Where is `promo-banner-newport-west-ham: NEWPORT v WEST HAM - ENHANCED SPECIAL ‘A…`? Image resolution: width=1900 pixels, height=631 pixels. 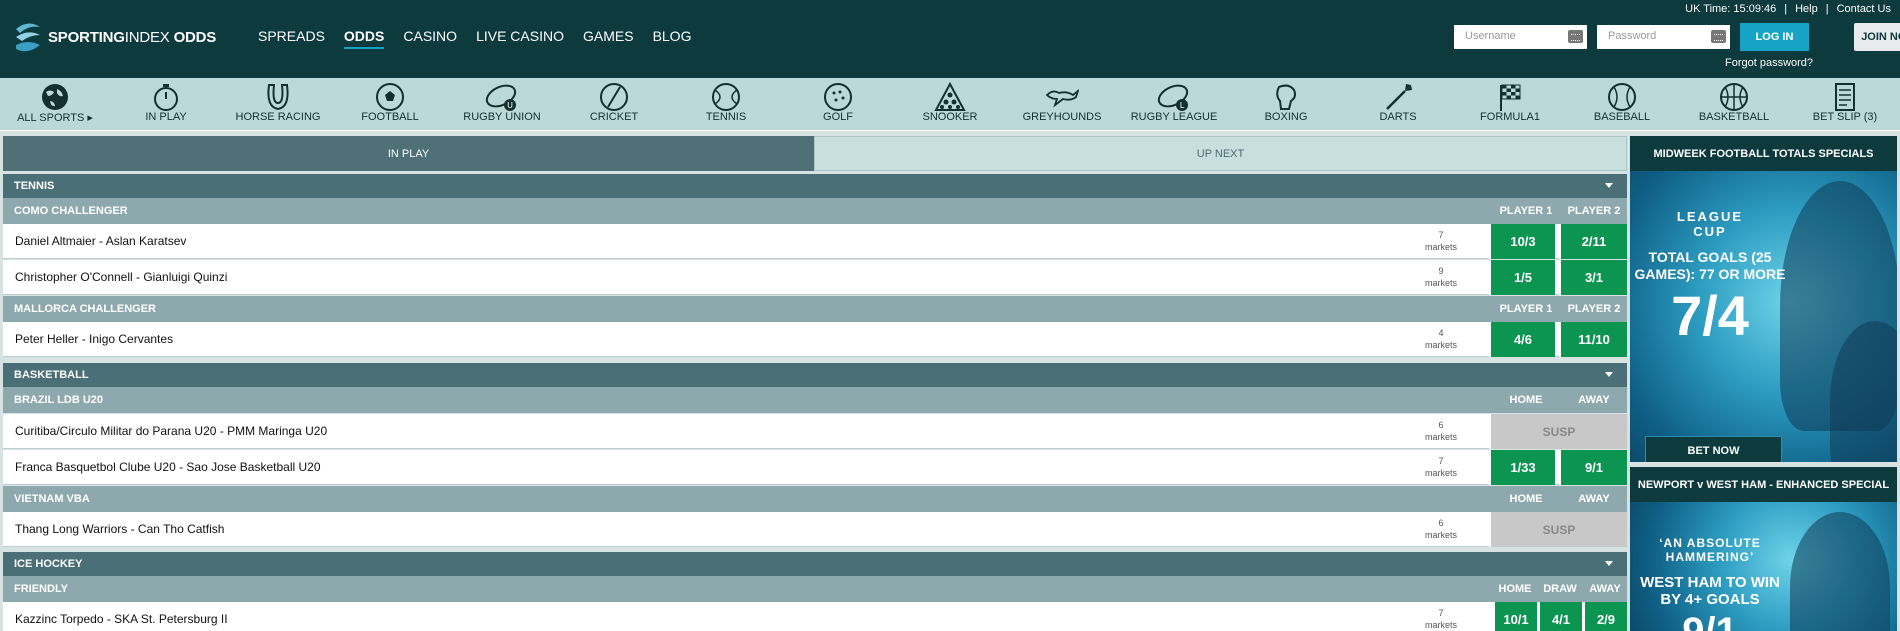
promo-banner-newport-west-ham: NEWPORT v WEST HAM - ENHANCED SPECIAL ‘A… is located at coordinates (1763, 549).